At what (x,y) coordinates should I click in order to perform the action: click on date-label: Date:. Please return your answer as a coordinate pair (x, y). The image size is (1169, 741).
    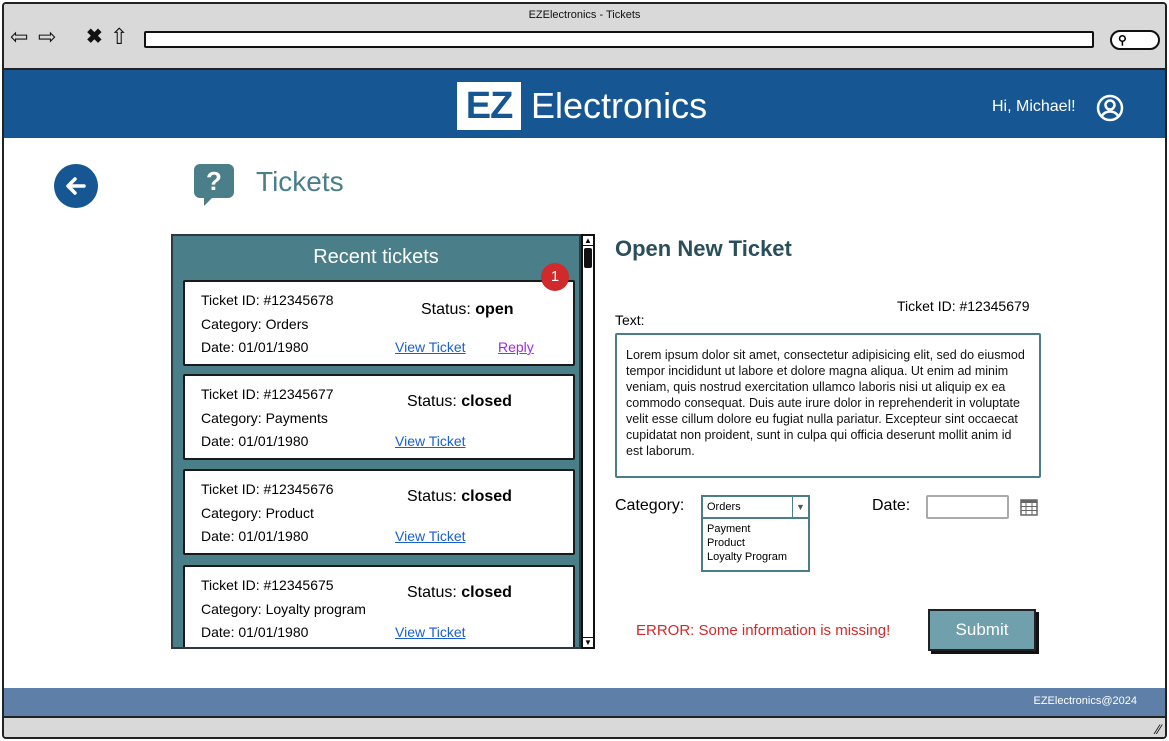
    Looking at the image, I should click on (891, 505).